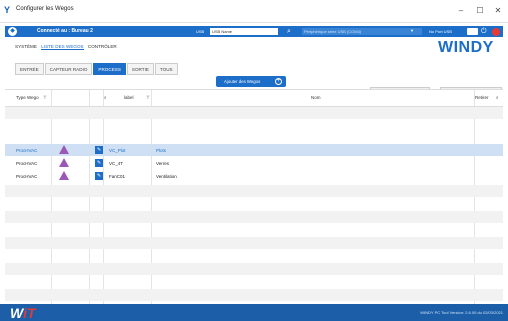 Image resolution: width=508 pixels, height=321 pixels. I want to click on category-tabs: ENTRÉE CAPTEUR RADIO PROCESS SORTIE TOUS, so click(97, 69).